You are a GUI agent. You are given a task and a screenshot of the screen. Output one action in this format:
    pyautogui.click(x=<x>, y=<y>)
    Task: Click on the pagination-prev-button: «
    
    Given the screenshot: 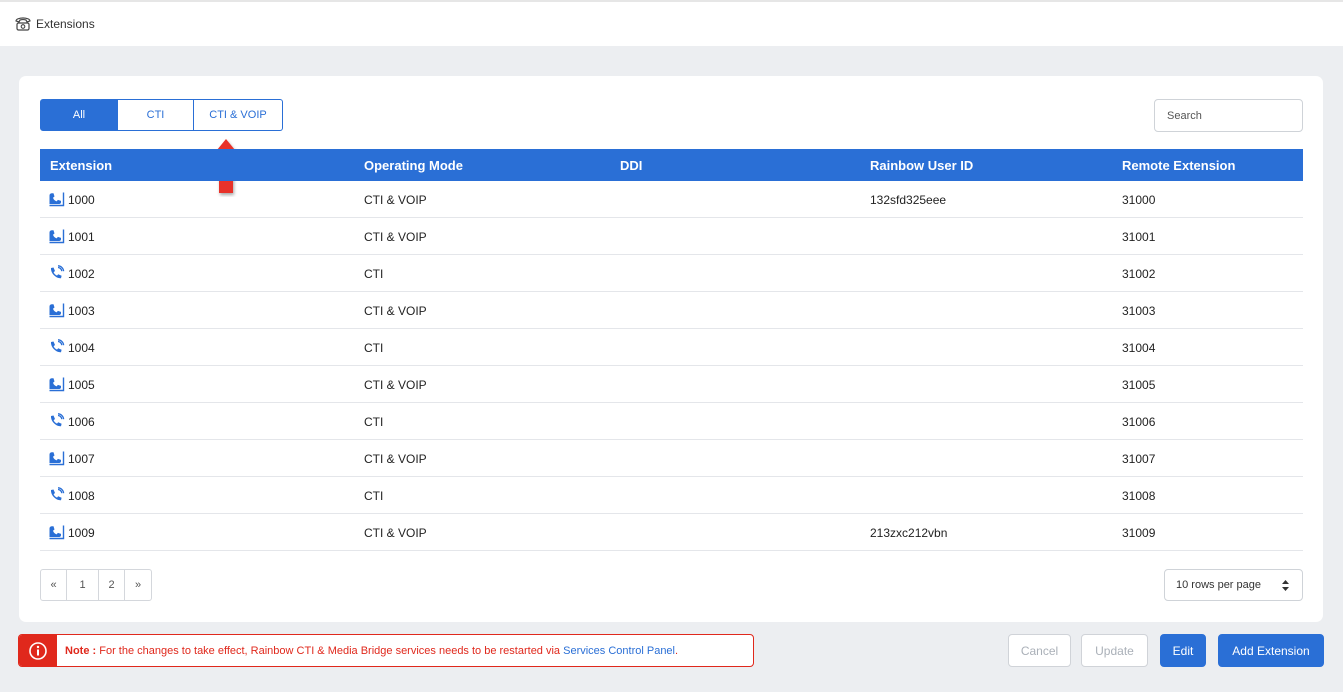 What is the action you would take?
    pyautogui.click(x=54, y=585)
    